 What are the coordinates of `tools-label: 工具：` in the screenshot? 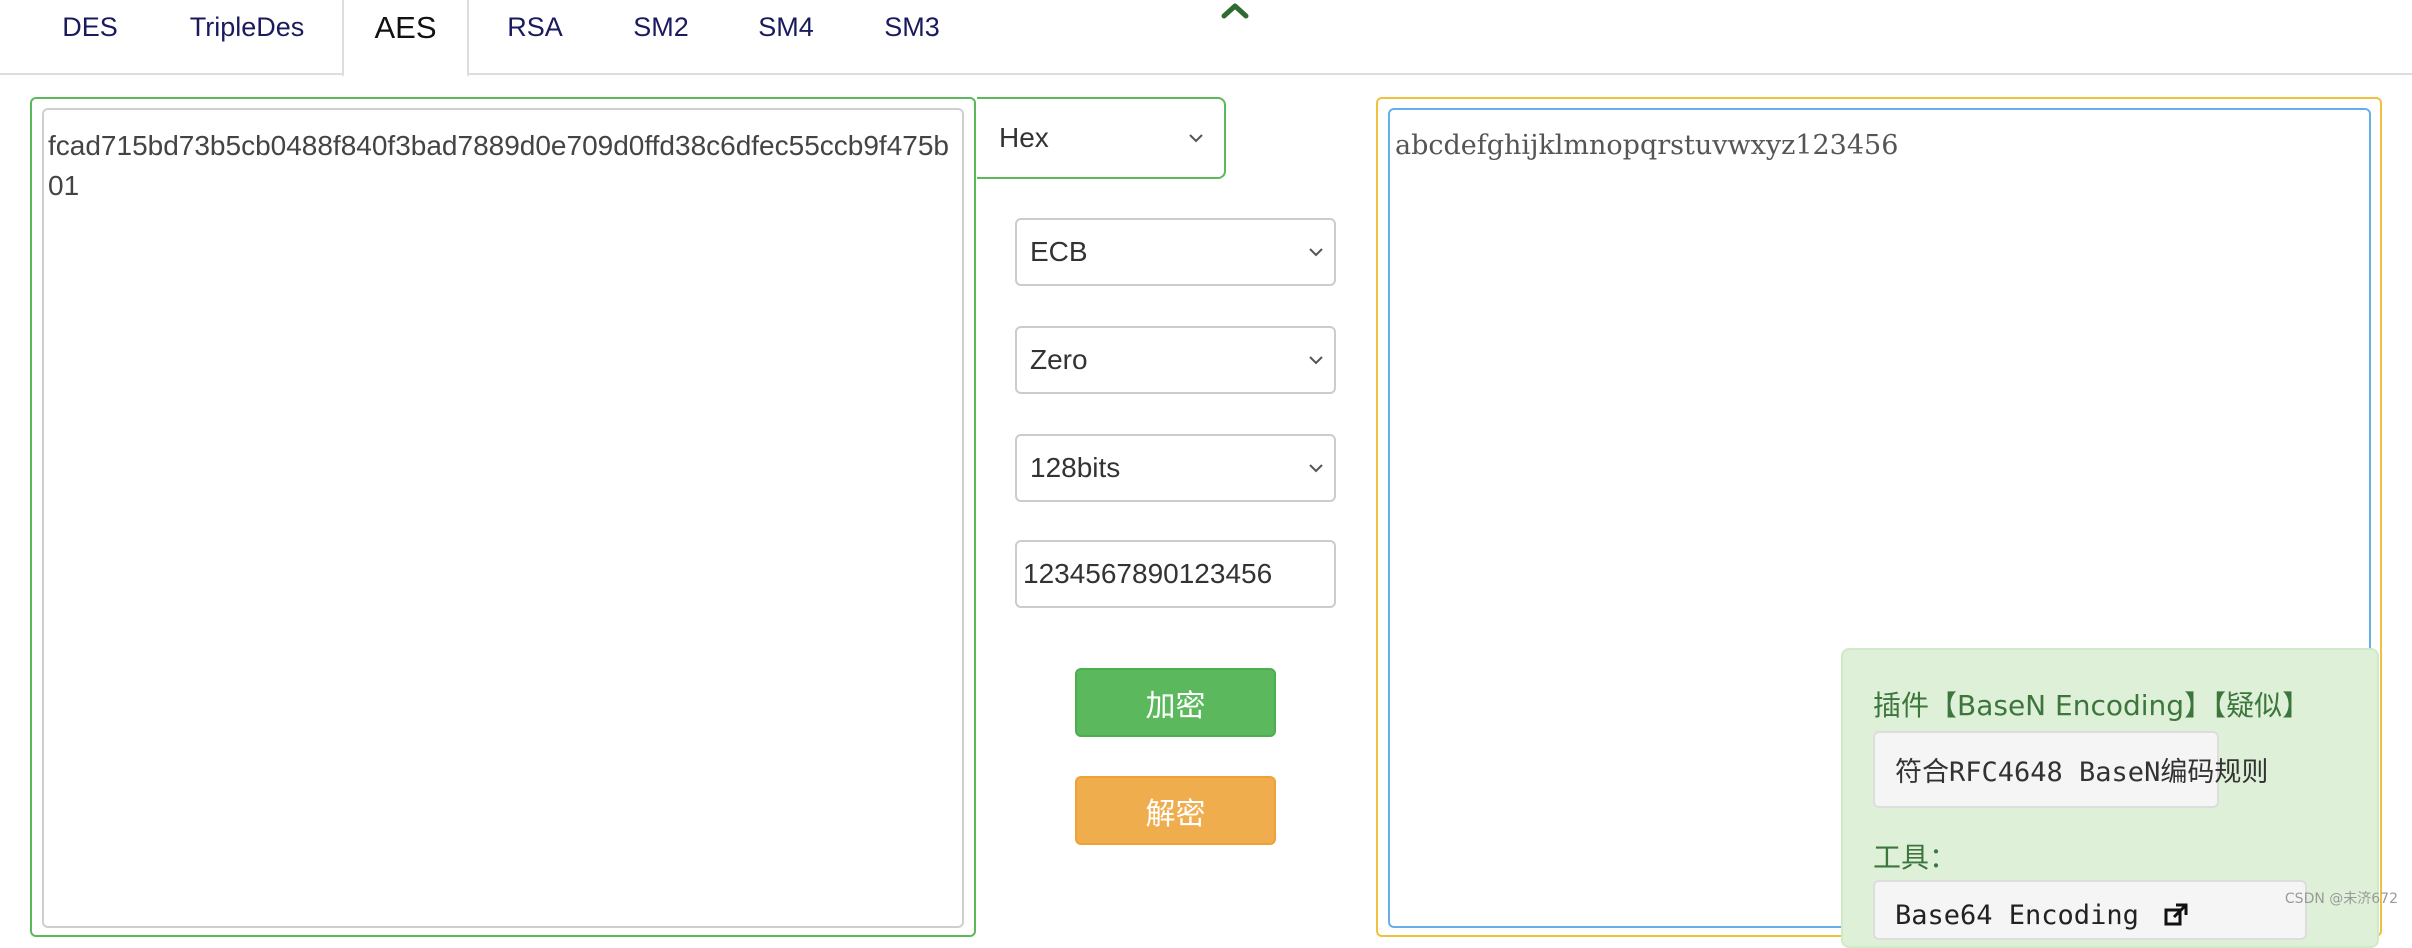 It's located at (1915, 857).